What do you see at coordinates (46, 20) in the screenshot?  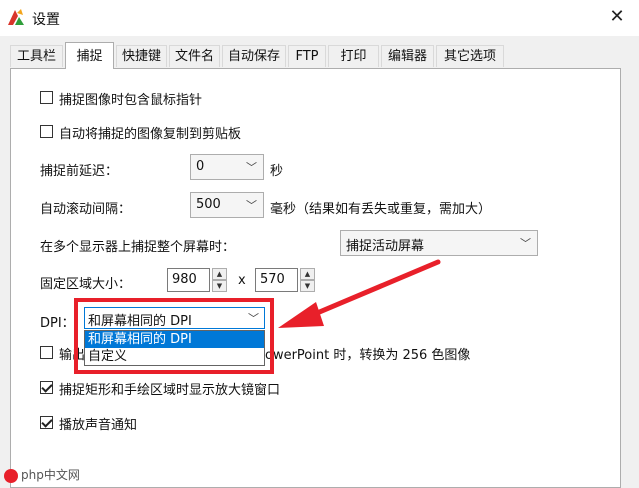 I see `window-title: 设置` at bounding box center [46, 20].